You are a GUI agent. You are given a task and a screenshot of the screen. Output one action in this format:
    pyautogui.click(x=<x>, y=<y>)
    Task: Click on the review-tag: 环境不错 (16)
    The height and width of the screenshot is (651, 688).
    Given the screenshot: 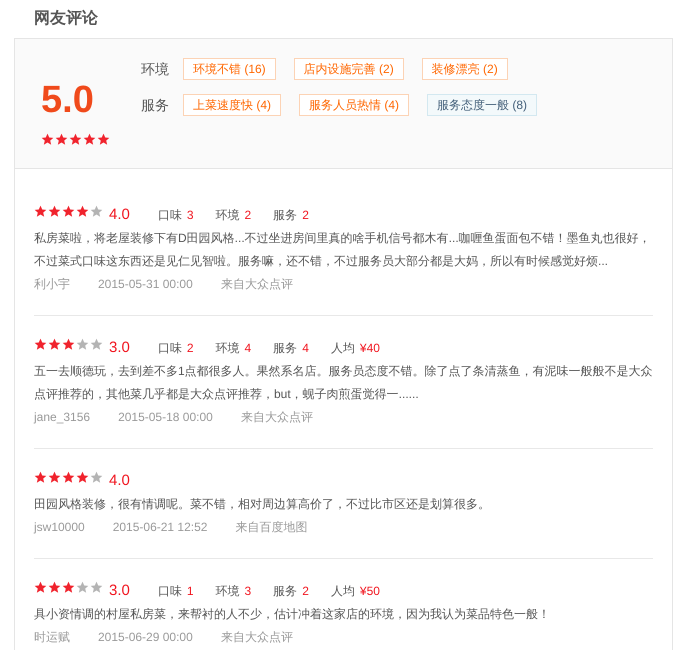 What is the action you would take?
    pyautogui.click(x=229, y=69)
    